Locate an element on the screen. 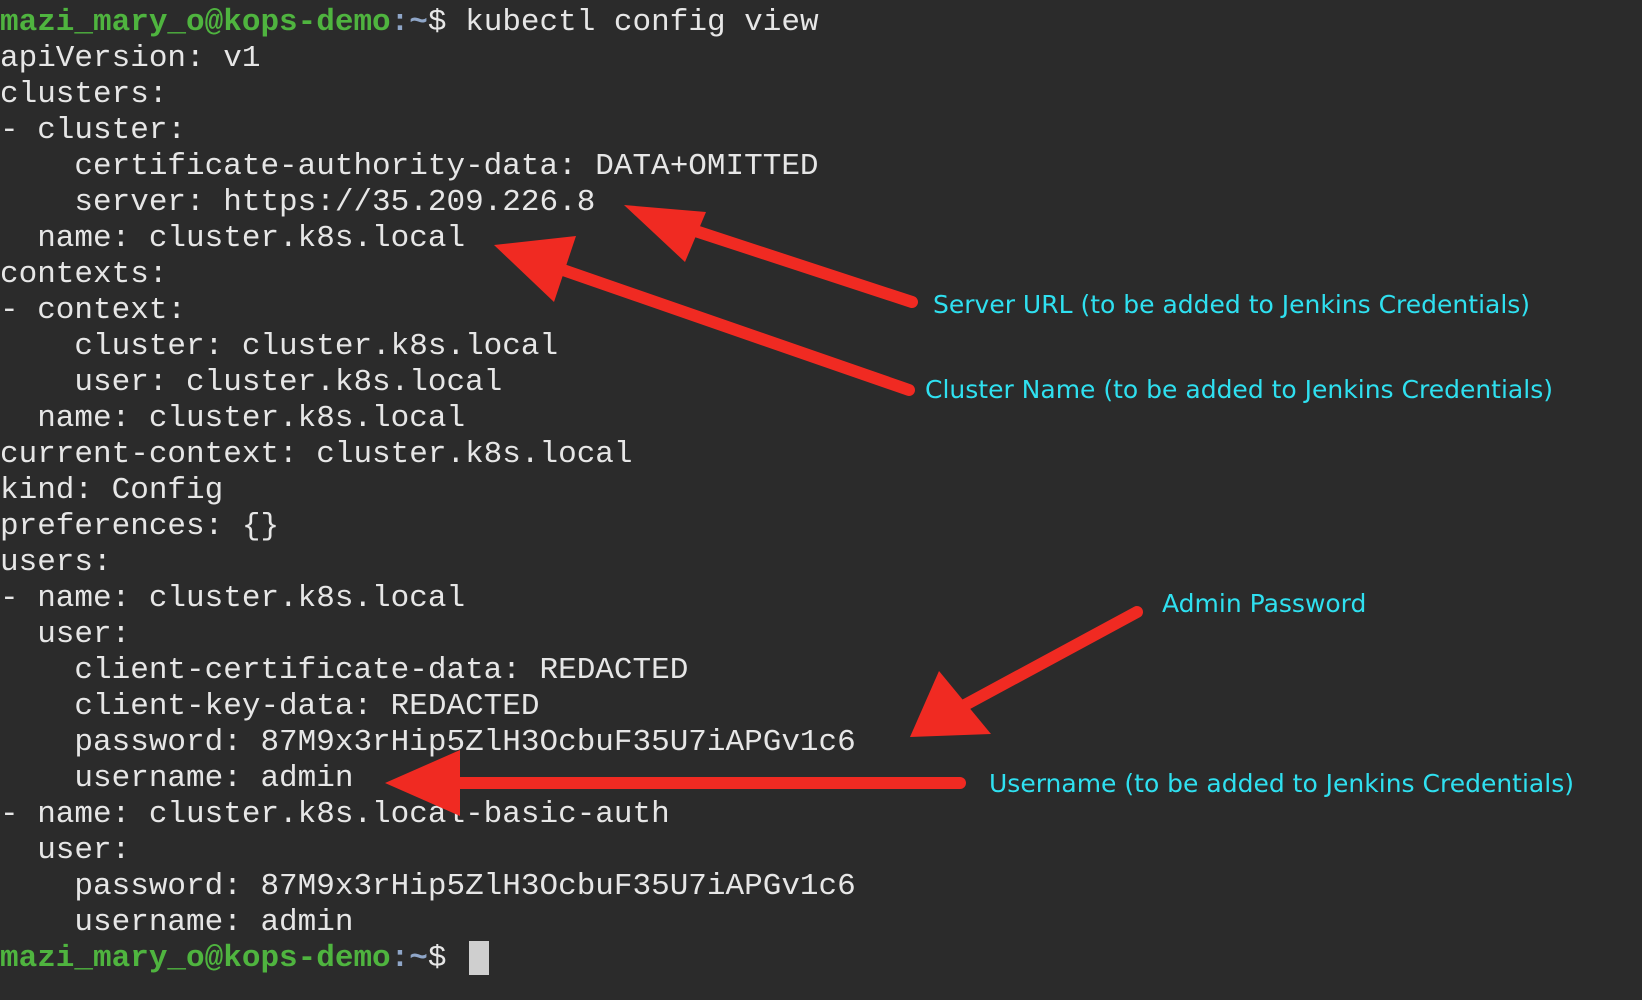 The width and height of the screenshot is (1642, 1000). output-line: preferences: {} is located at coordinates (140, 526).